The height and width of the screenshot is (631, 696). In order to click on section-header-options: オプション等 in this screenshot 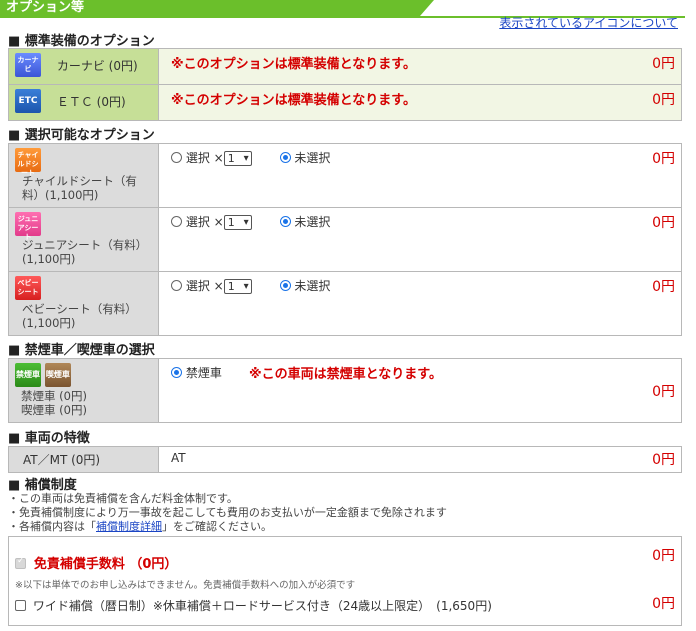, I will do `click(217, 8)`.